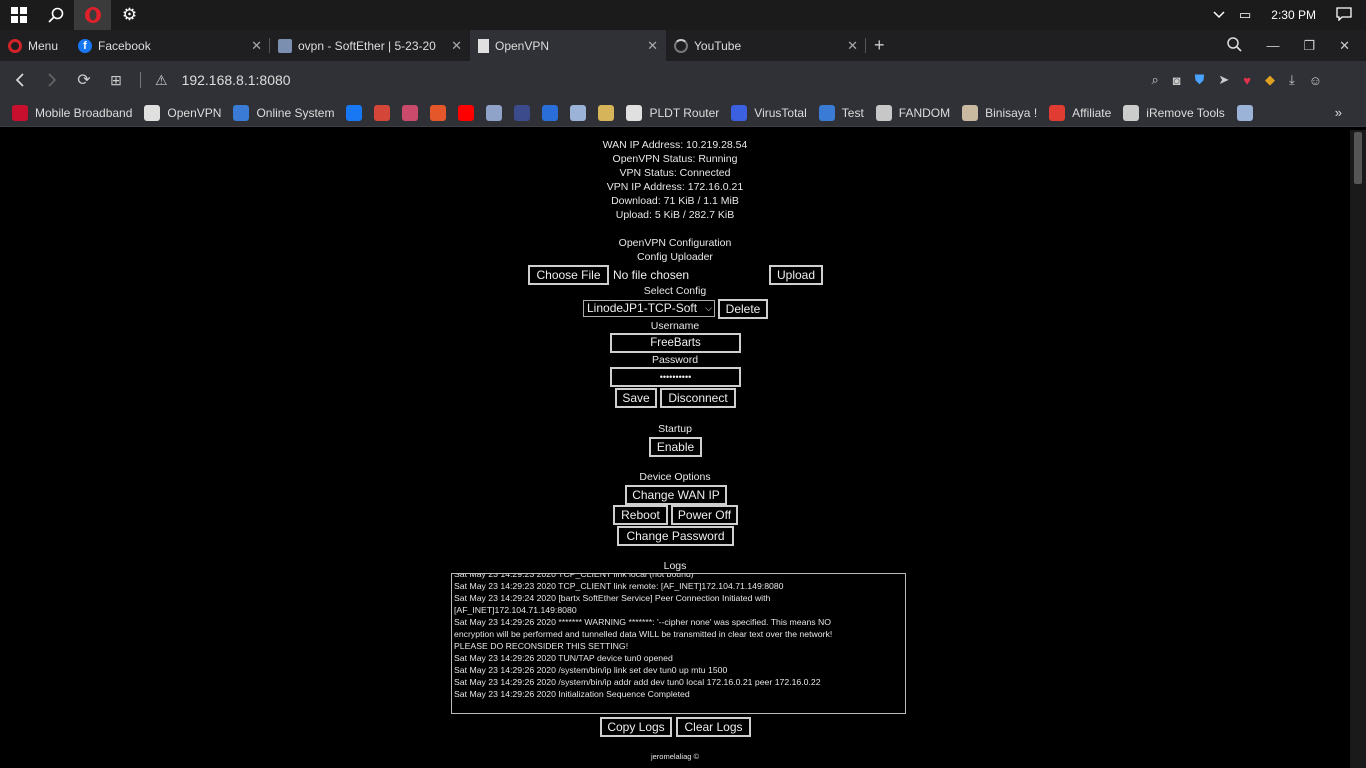  Describe the element at coordinates (52, 80) in the screenshot. I see `forward-icon` at that location.